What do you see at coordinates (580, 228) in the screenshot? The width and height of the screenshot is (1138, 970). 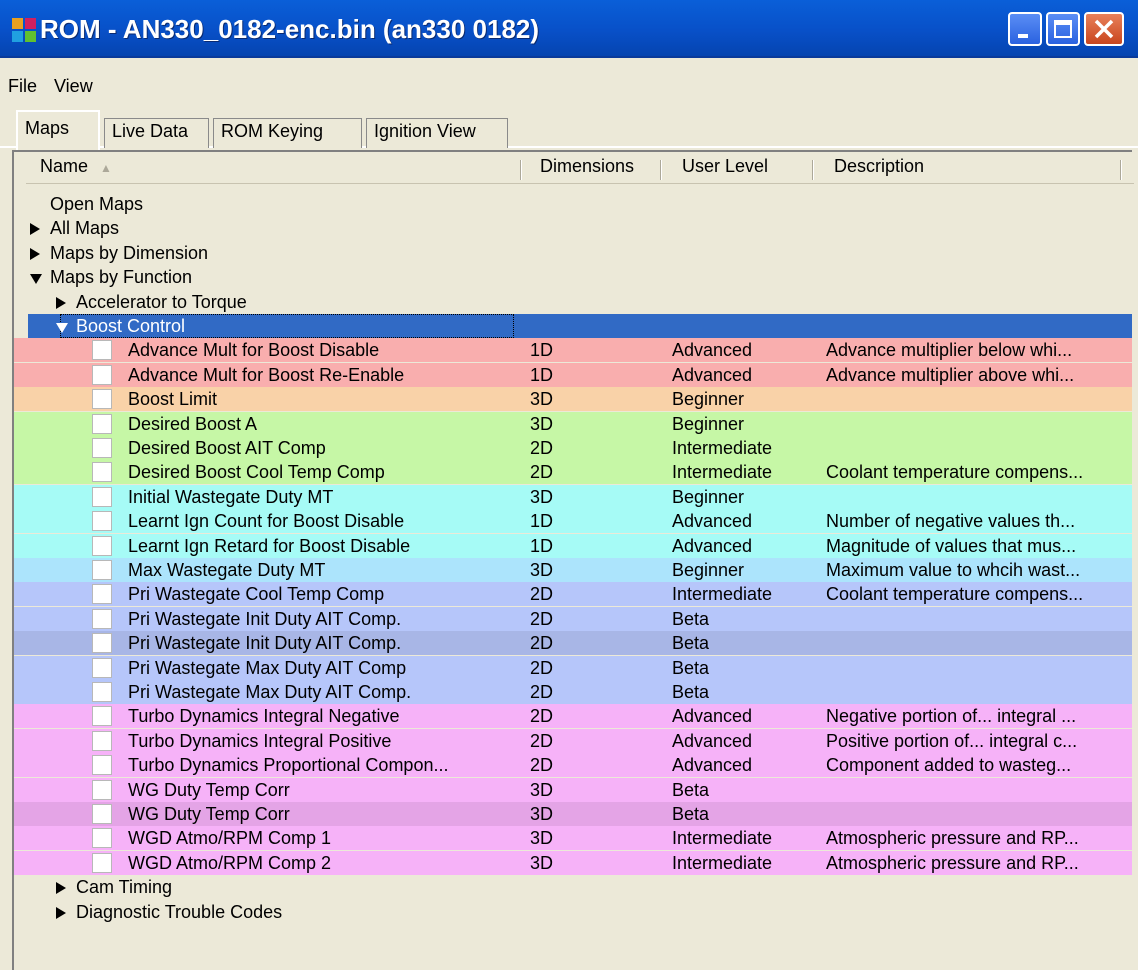 I see `tree-node: All Maps` at bounding box center [580, 228].